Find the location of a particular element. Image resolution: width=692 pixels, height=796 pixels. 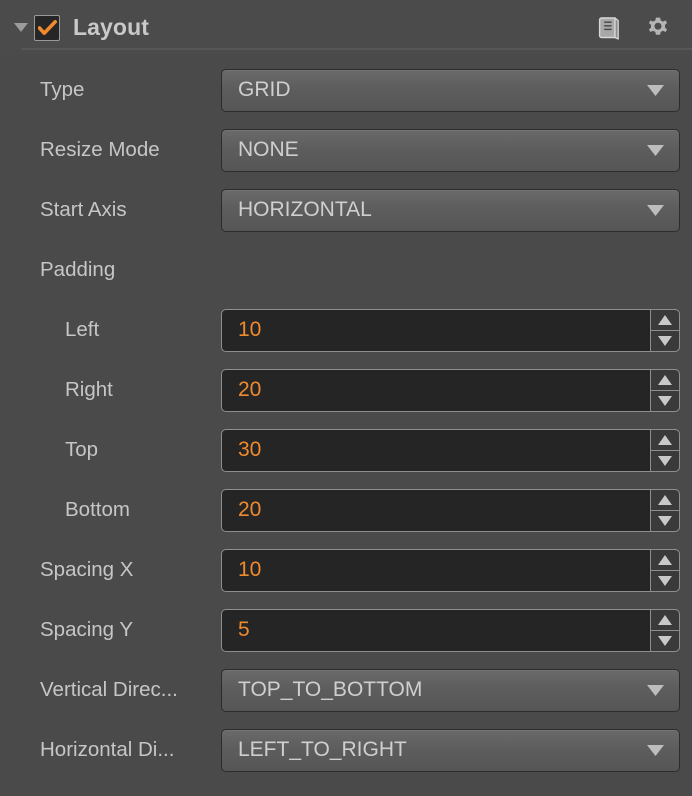

property-row-horizontal-direction: Horizontal Di... LEFT_TO_RIGHT is located at coordinates (346, 750).